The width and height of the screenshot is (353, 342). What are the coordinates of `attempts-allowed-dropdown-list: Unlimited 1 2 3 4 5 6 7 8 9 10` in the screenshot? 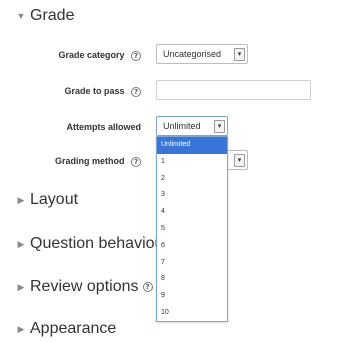 It's located at (192, 229).